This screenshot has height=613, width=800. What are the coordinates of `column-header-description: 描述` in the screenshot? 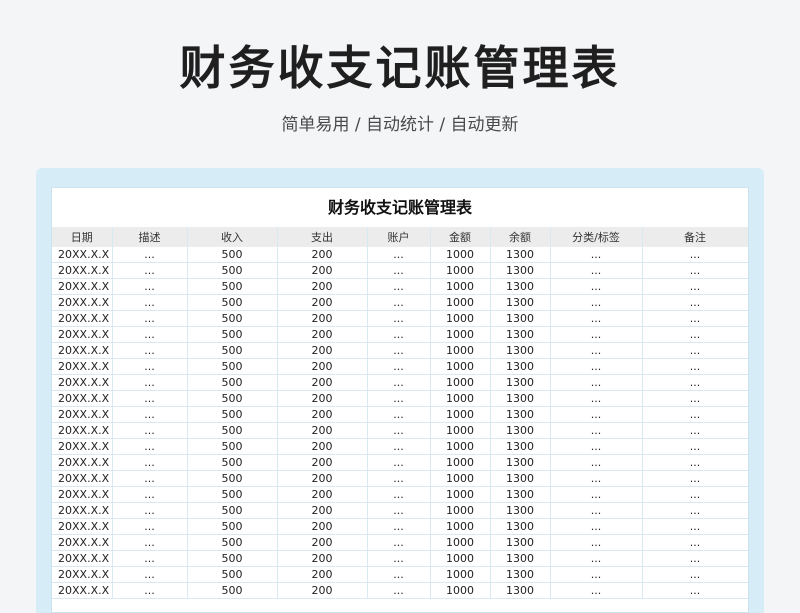 It's located at (150, 237).